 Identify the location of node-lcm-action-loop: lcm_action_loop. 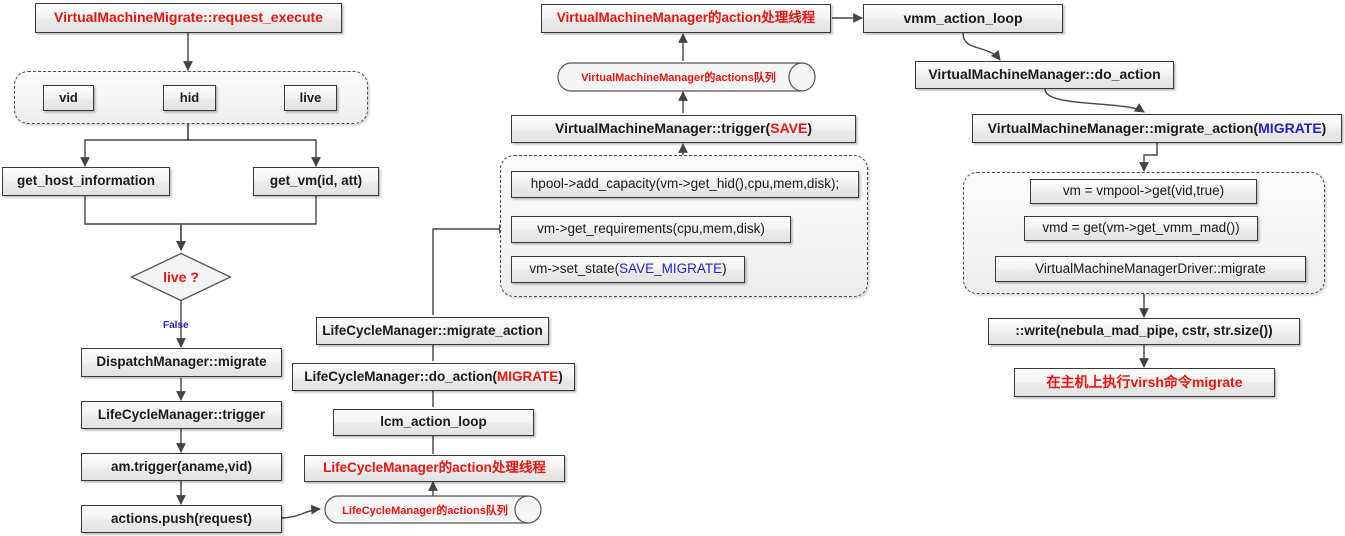
(433, 422).